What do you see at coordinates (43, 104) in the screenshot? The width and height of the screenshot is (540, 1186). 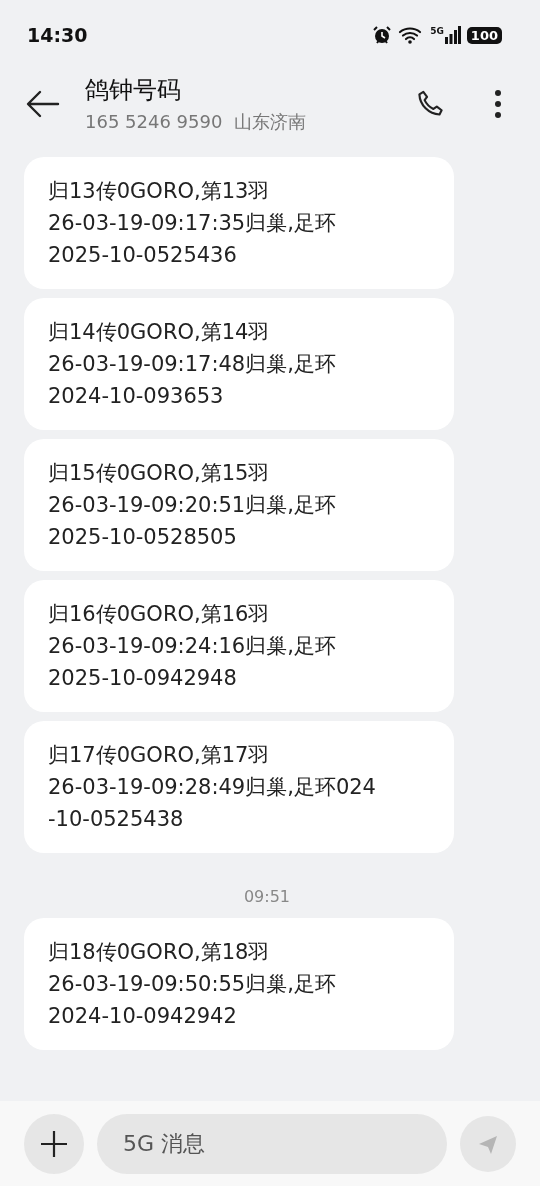 I see `back-arrow-icon` at bounding box center [43, 104].